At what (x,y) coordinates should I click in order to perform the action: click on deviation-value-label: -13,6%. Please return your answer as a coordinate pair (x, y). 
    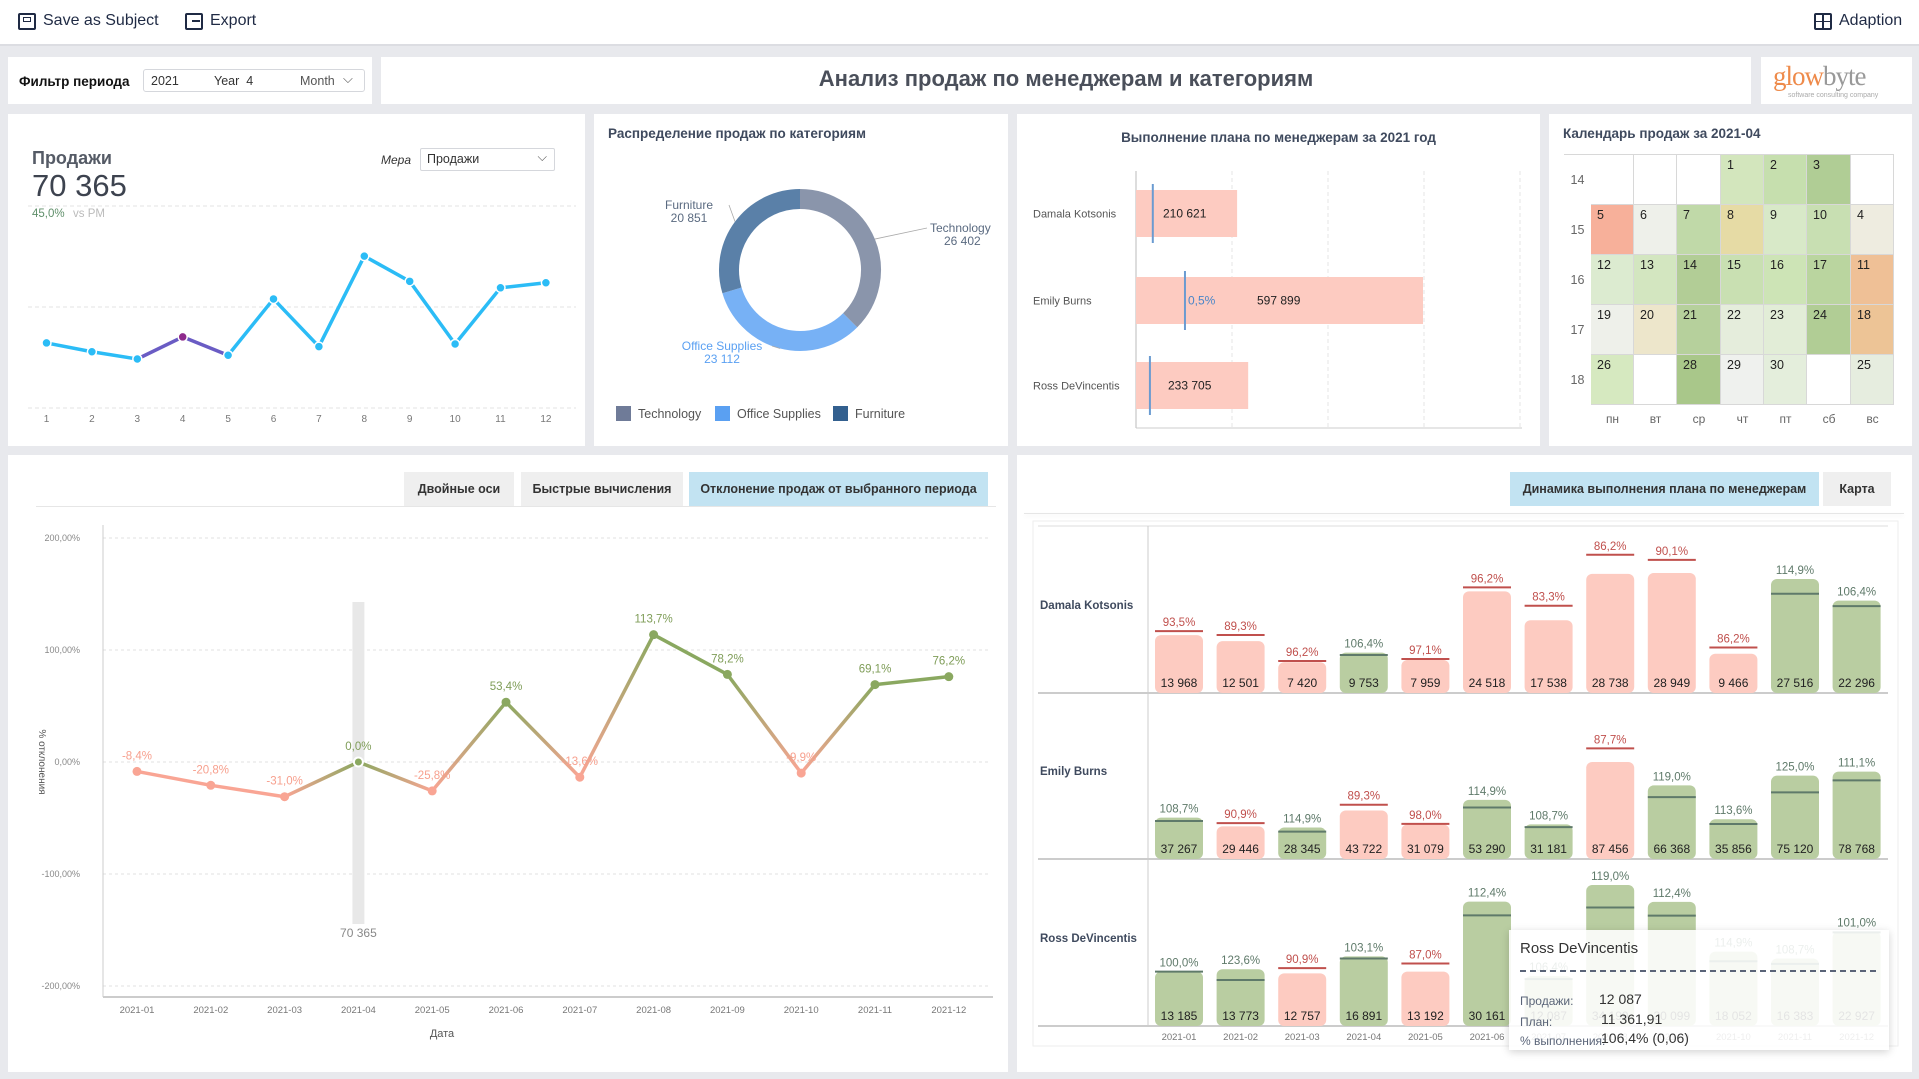
    Looking at the image, I should click on (580, 762).